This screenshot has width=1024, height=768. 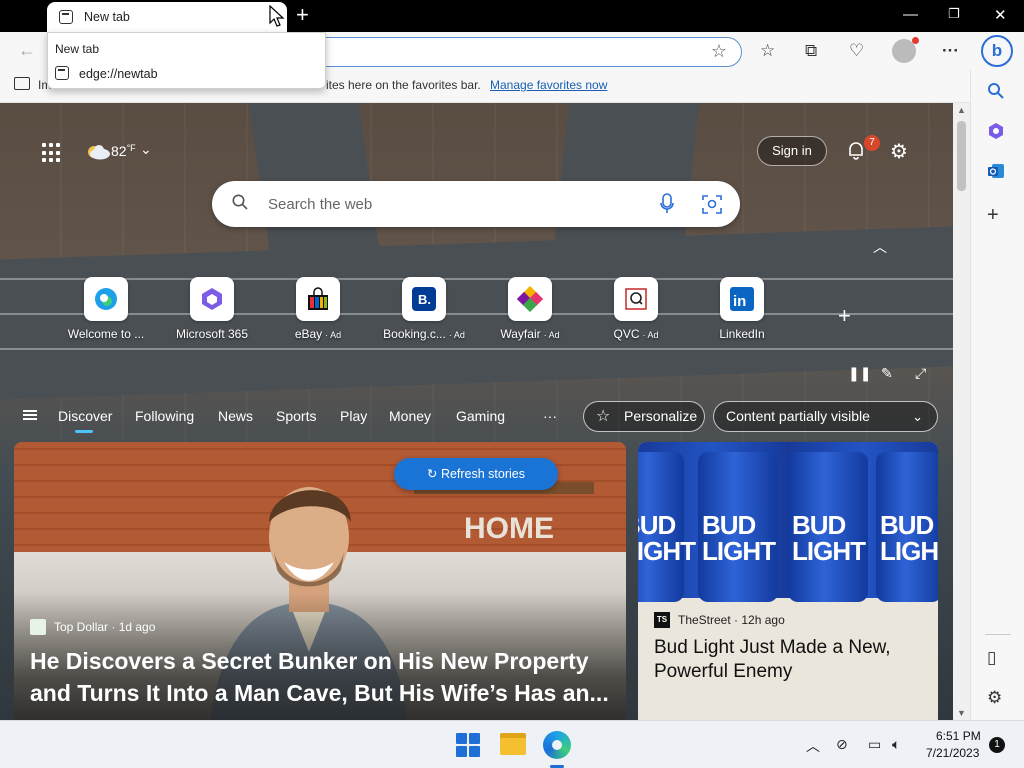 What do you see at coordinates (480, 416) in the screenshot?
I see `tab-gaming: Gaming` at bounding box center [480, 416].